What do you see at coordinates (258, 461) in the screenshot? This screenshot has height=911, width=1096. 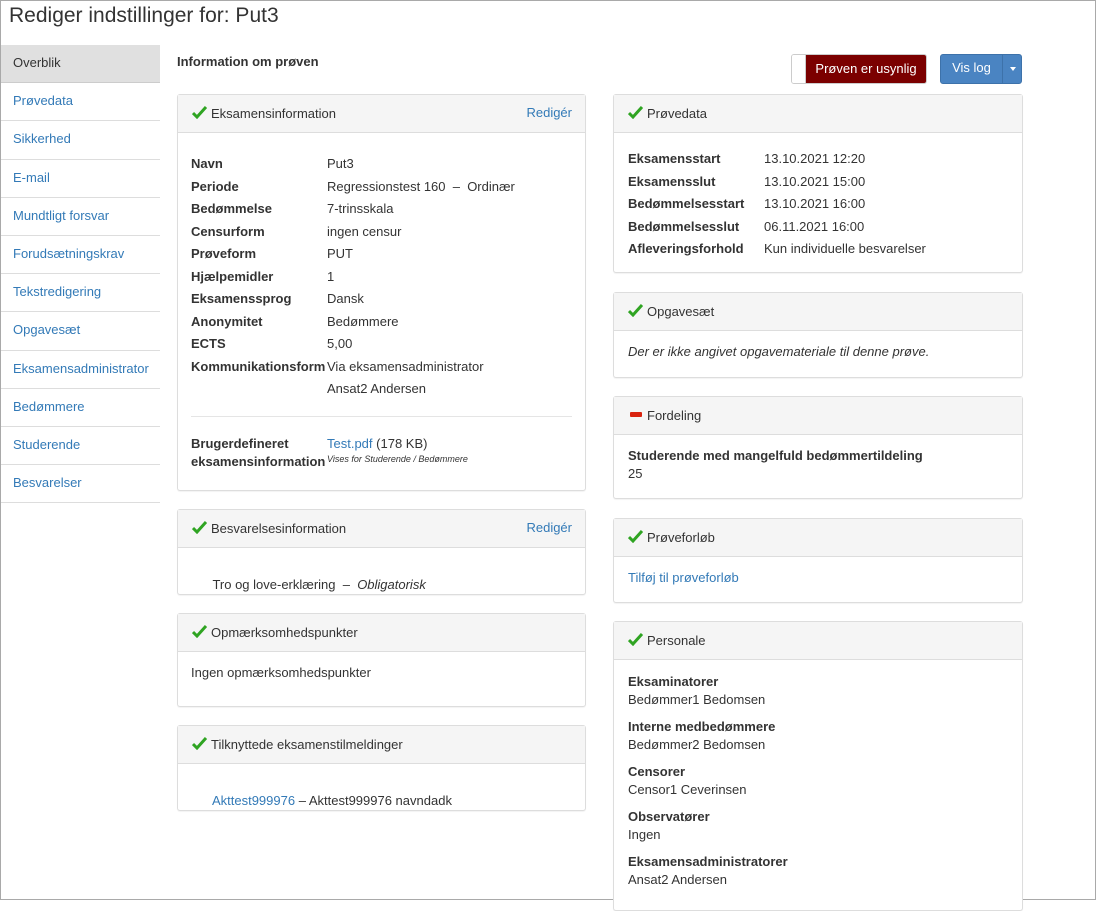 I see `custom-info-label: eksamensinformation` at bounding box center [258, 461].